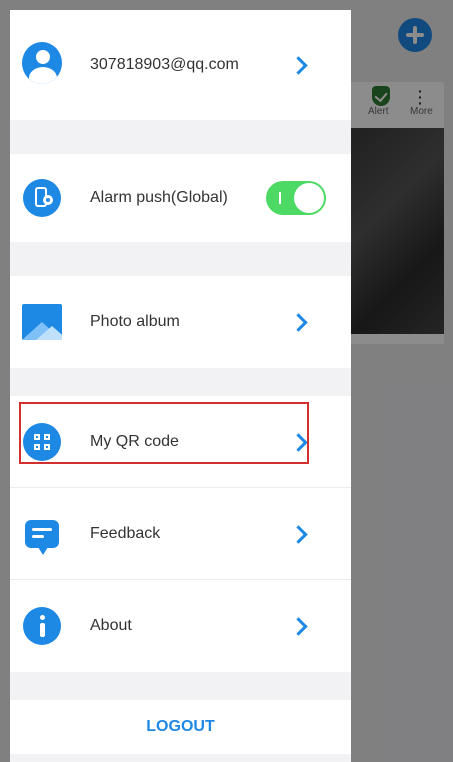 This screenshot has width=453, height=762. I want to click on photo-album-icon, so click(42, 322).